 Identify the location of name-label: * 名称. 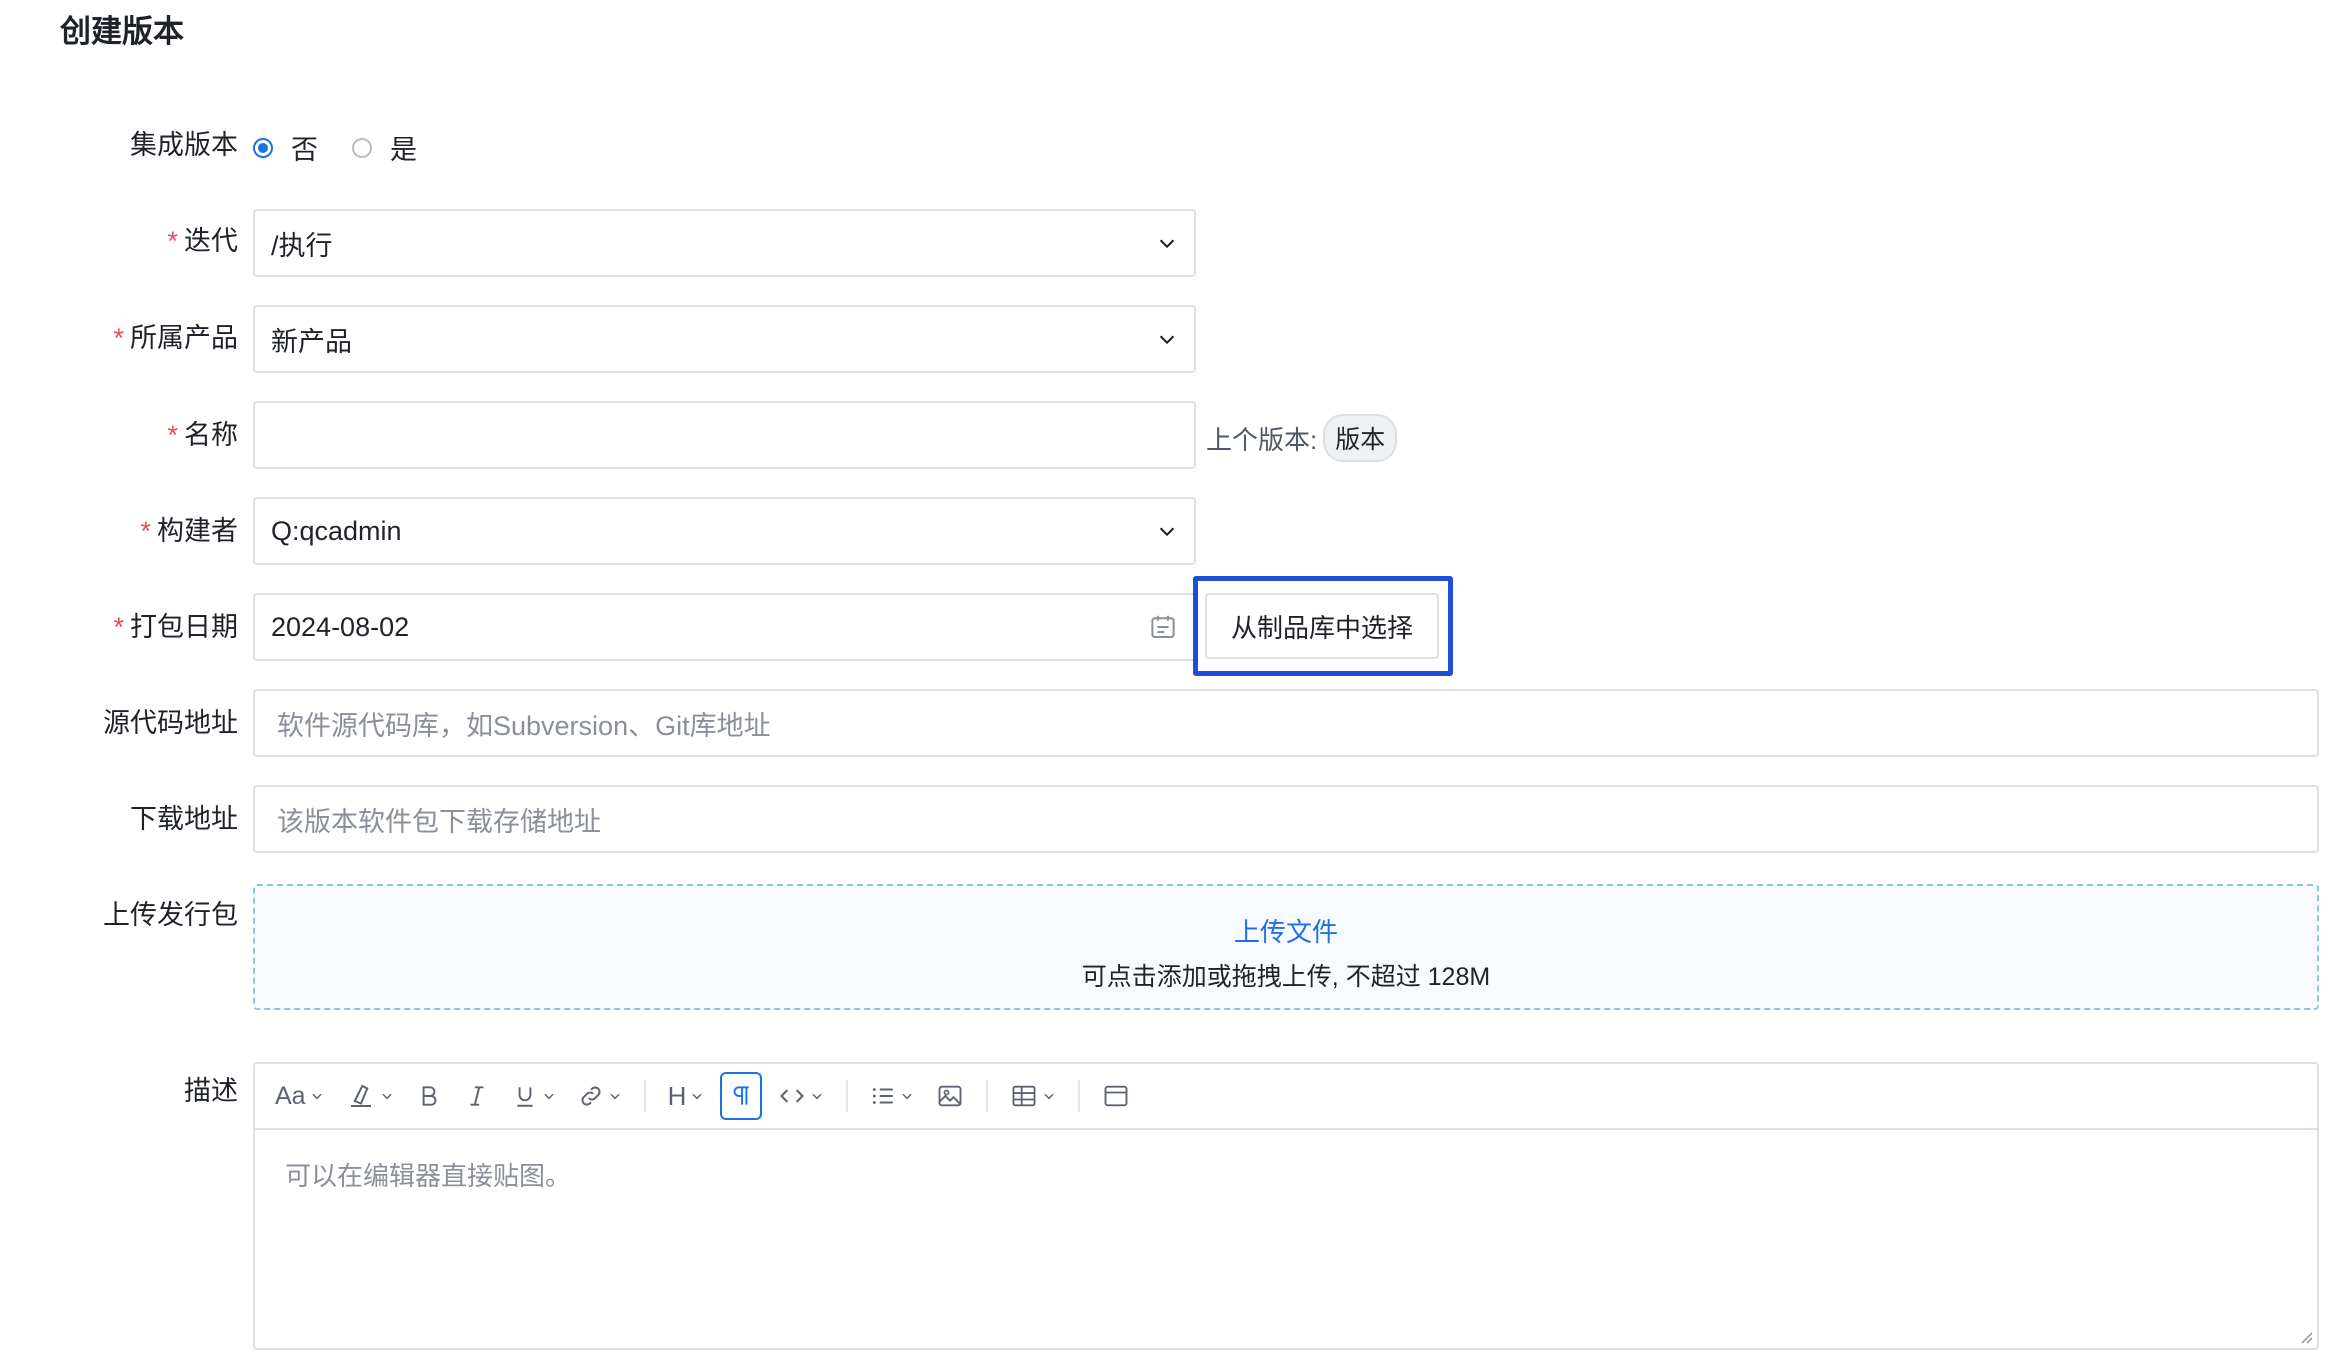
(202, 435).